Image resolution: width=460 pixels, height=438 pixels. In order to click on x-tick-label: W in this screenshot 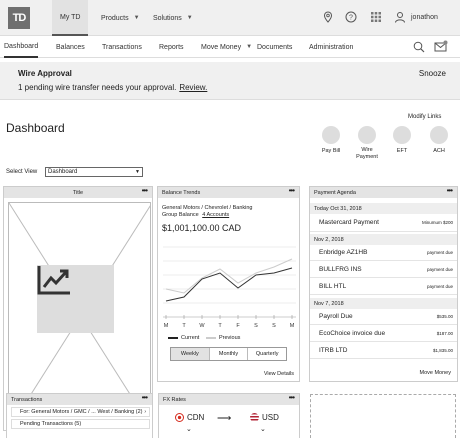, I will do `click(202, 326)`.